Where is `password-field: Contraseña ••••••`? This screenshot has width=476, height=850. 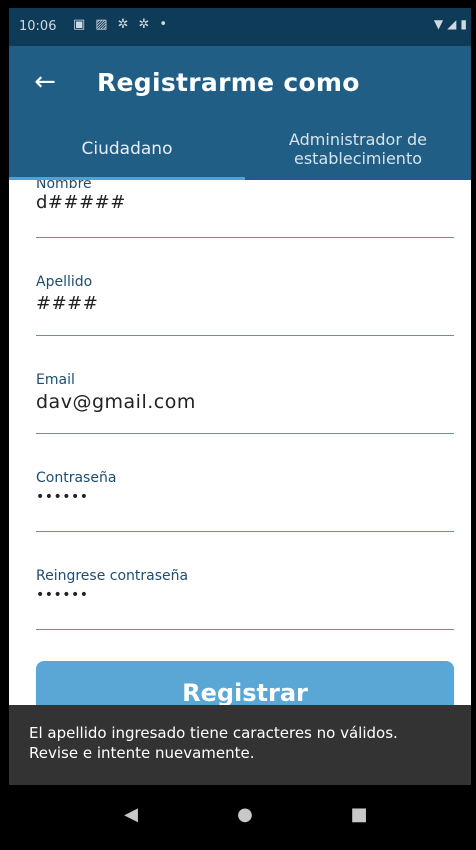
password-field: Contraseña •••••• is located at coordinates (245, 501).